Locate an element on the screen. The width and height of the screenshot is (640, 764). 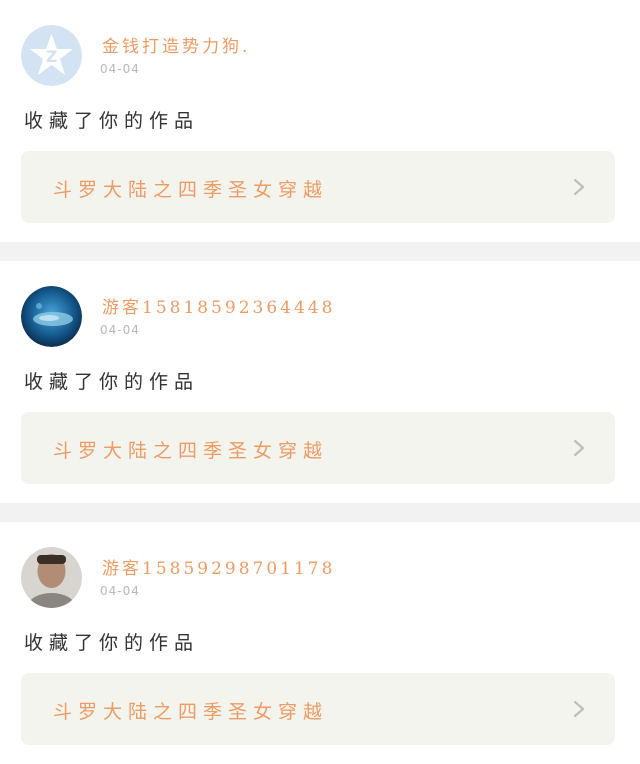
svg-text: Z is located at coordinates (52, 56).